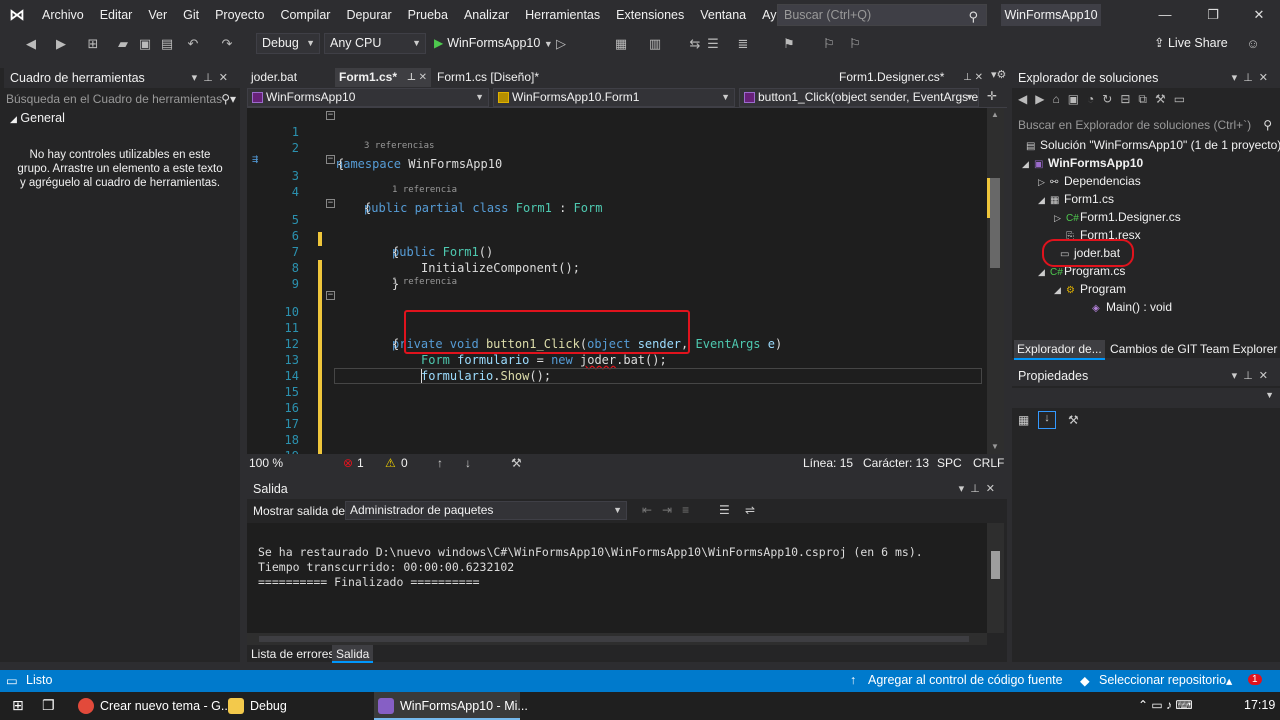 This screenshot has height=720, width=1280. I want to click on tab-joder-bat: joder.bat, so click(290, 77).